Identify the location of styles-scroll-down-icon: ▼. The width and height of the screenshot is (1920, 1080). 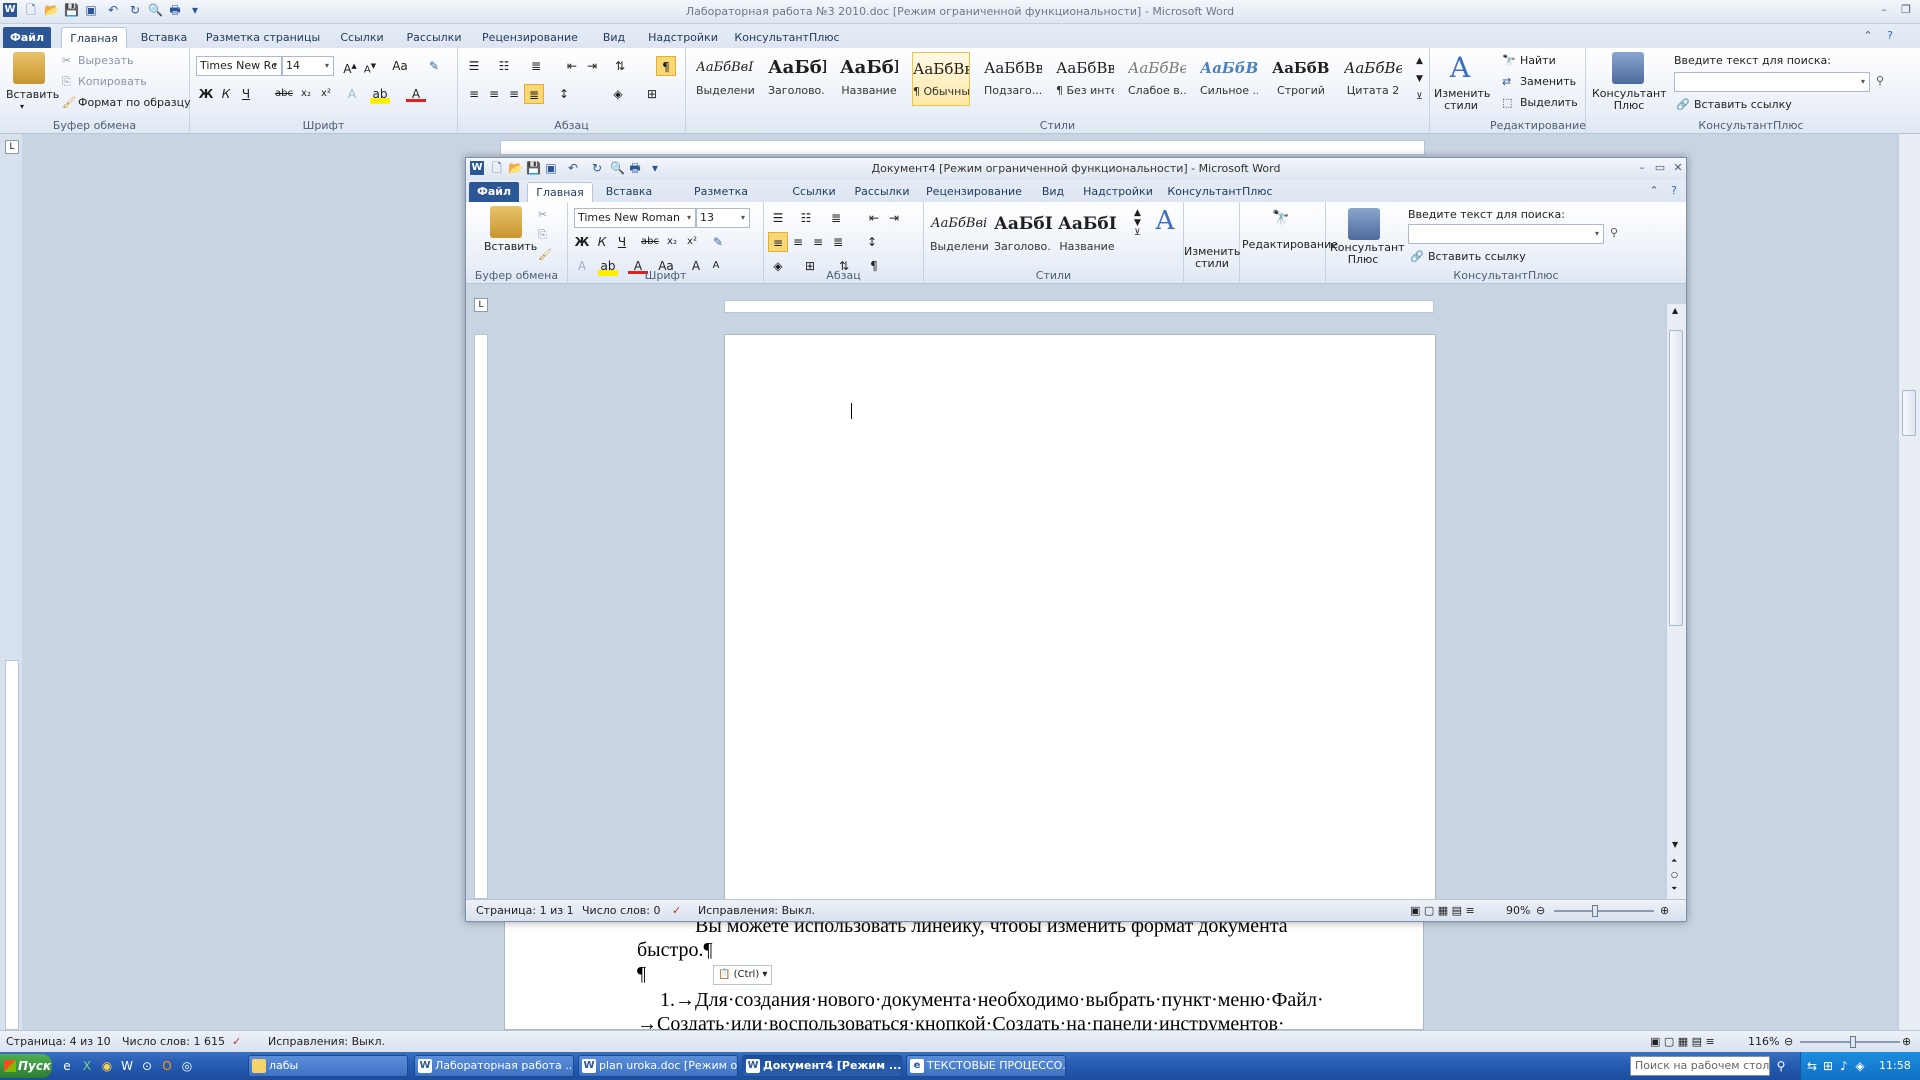
(1419, 79).